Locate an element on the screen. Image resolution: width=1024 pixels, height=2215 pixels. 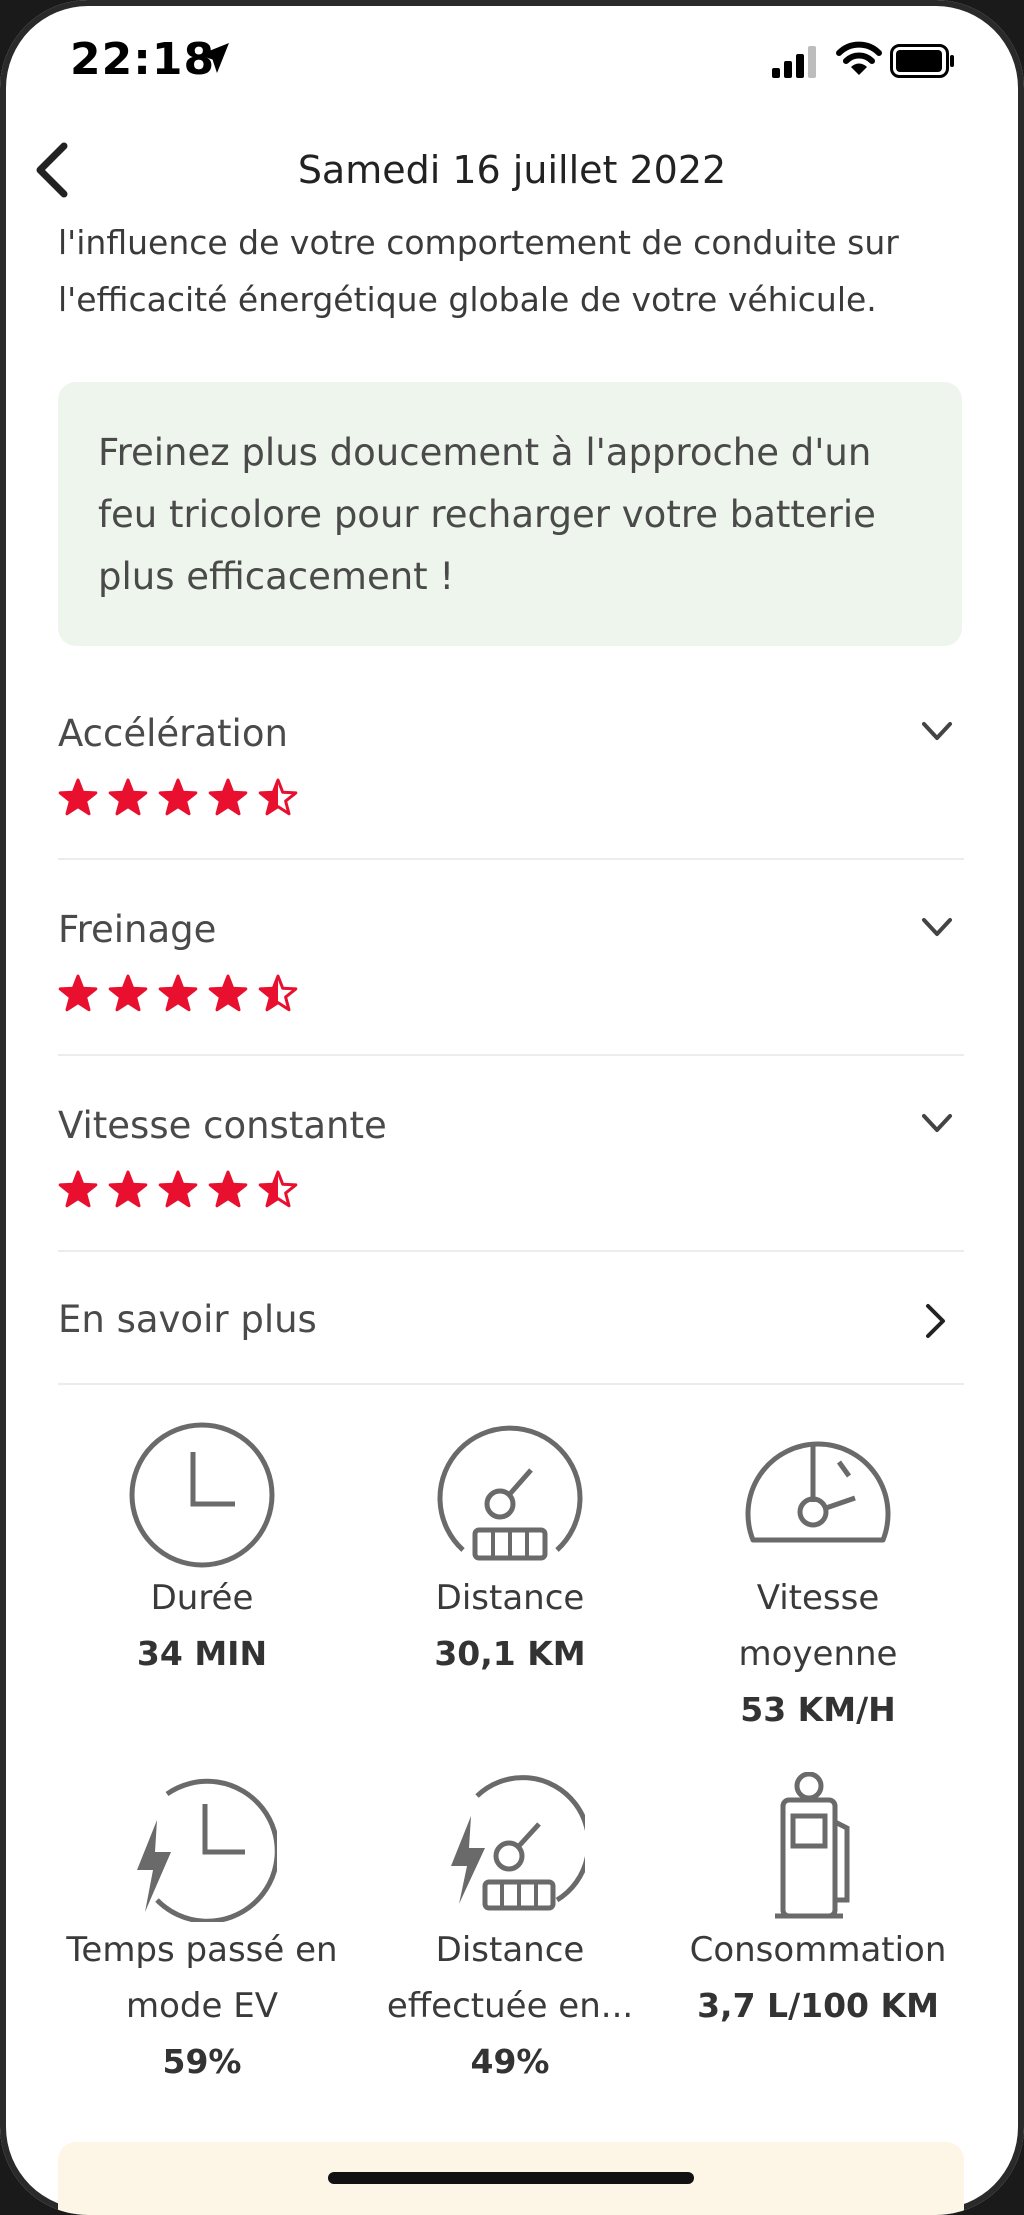
learn-more-link: En savoir plus is located at coordinates (511, 1320).